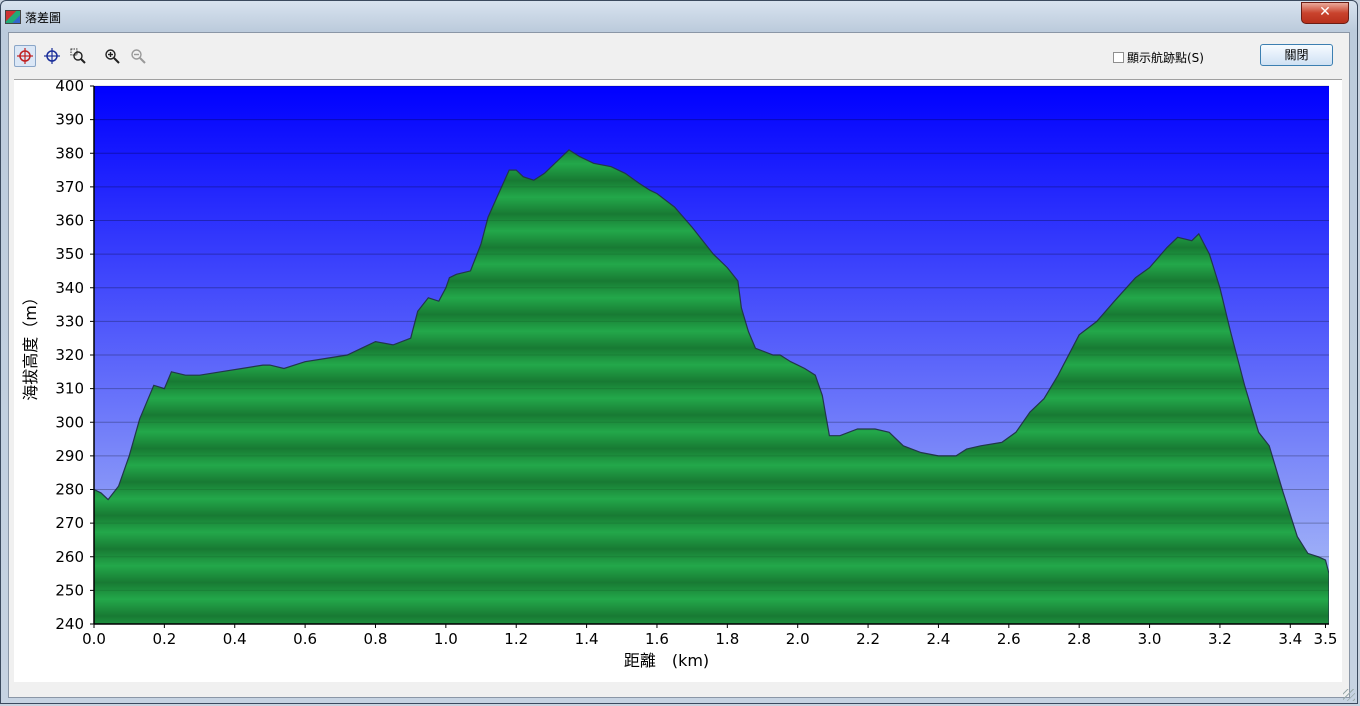 The image size is (1360, 706). I want to click on y-tick-label: 390, so click(69, 120).